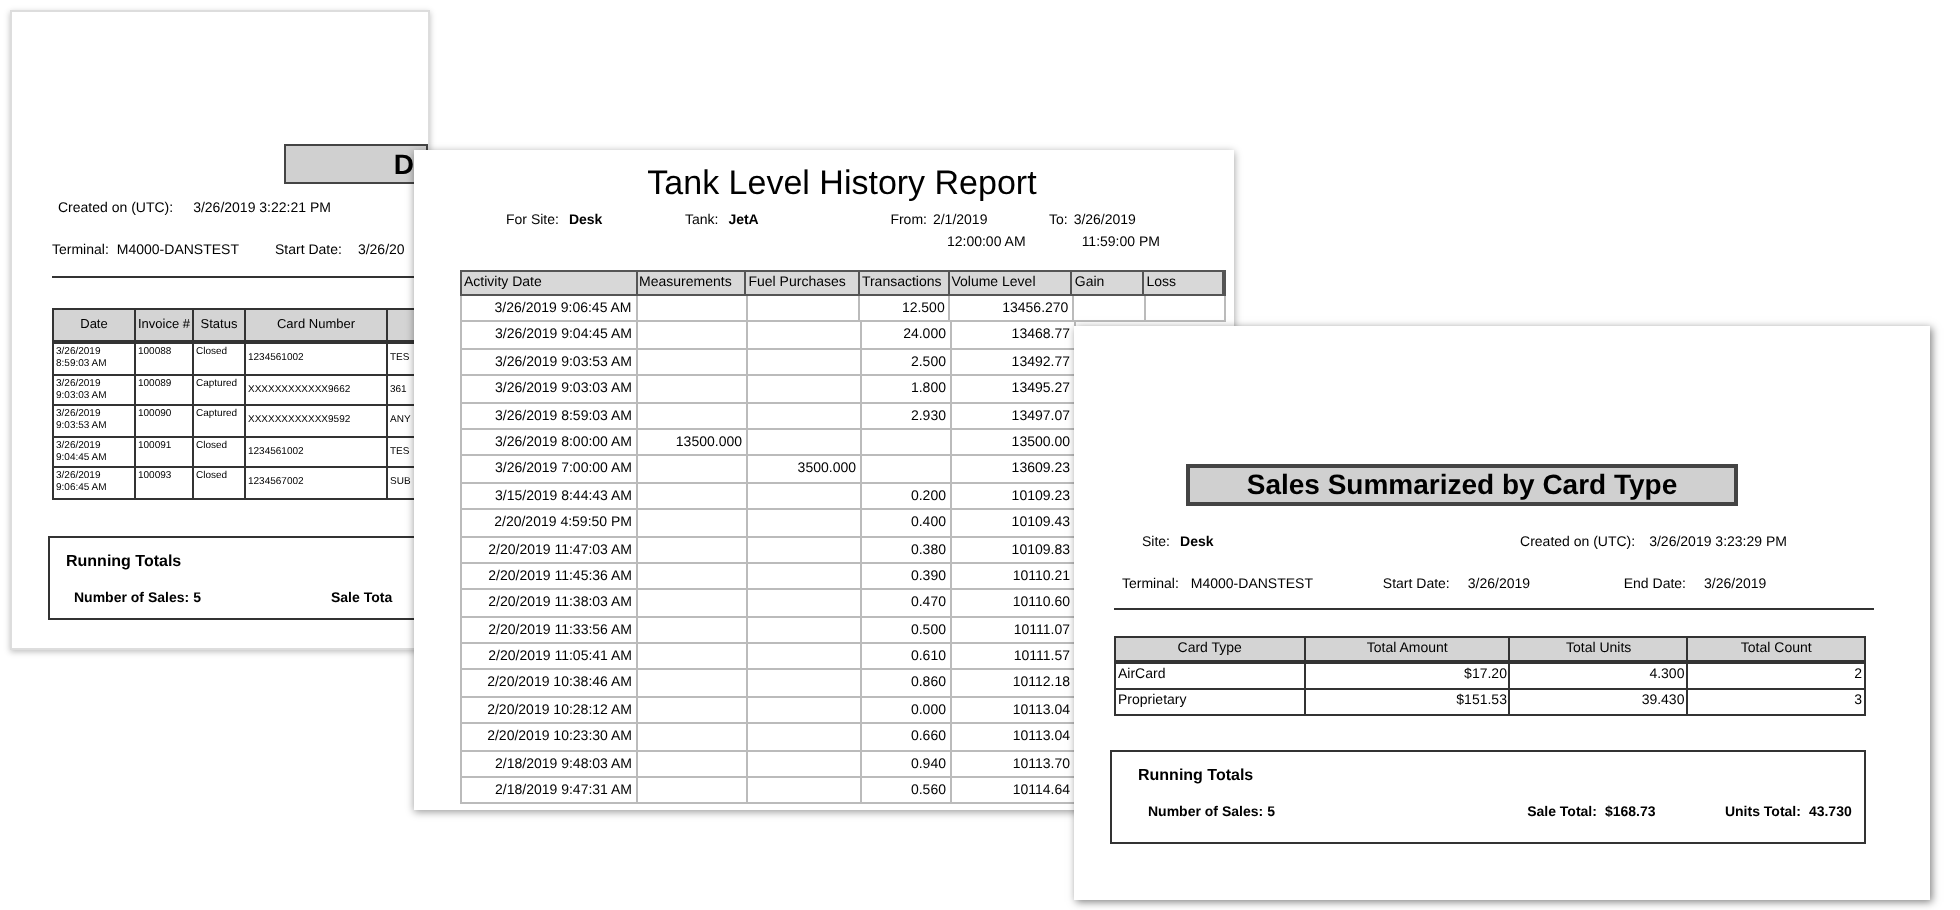 This screenshot has width=1960, height=910. I want to click on report-title: Sales Summarized by Card Type, so click(1462, 485).